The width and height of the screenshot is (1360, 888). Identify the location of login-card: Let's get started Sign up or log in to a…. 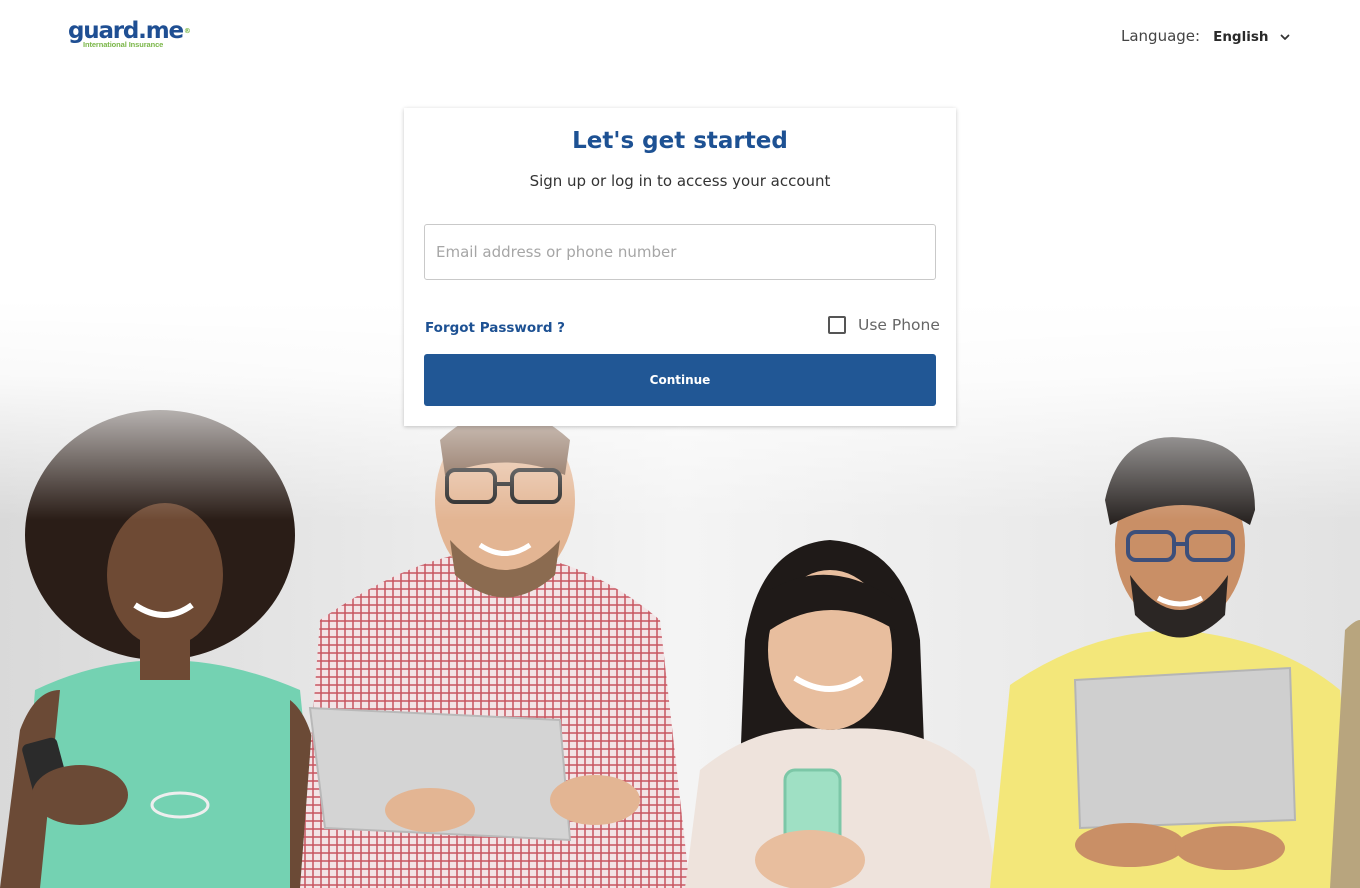
(680, 267).